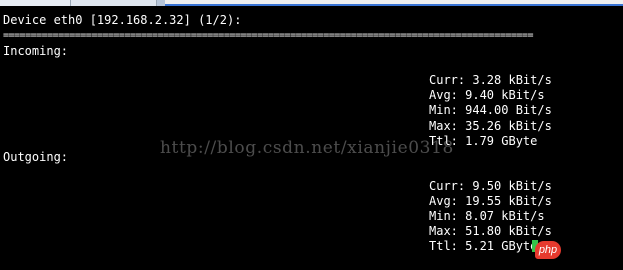 The image size is (623, 270). I want to click on outgoing-ttl: Ttl: 5.21 GByte, so click(483, 246).